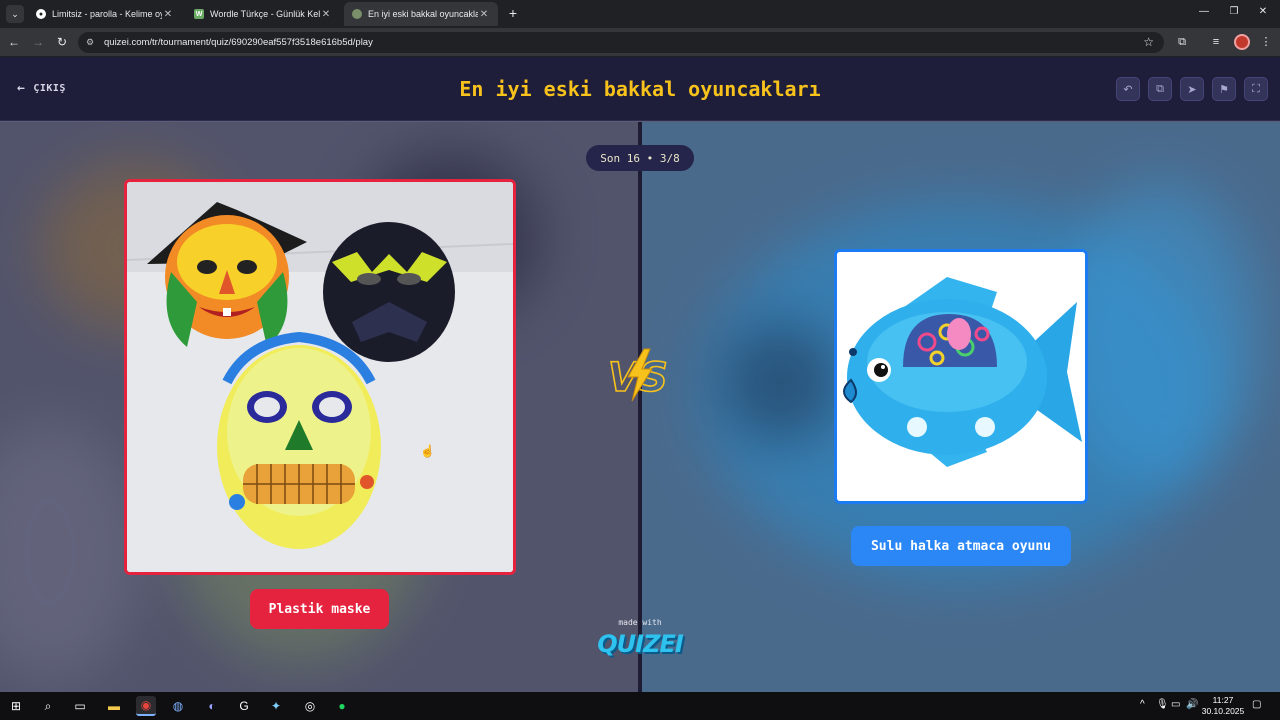  Describe the element at coordinates (319, 609) in the screenshot. I see `choose-left-button: Plastik maske` at that location.